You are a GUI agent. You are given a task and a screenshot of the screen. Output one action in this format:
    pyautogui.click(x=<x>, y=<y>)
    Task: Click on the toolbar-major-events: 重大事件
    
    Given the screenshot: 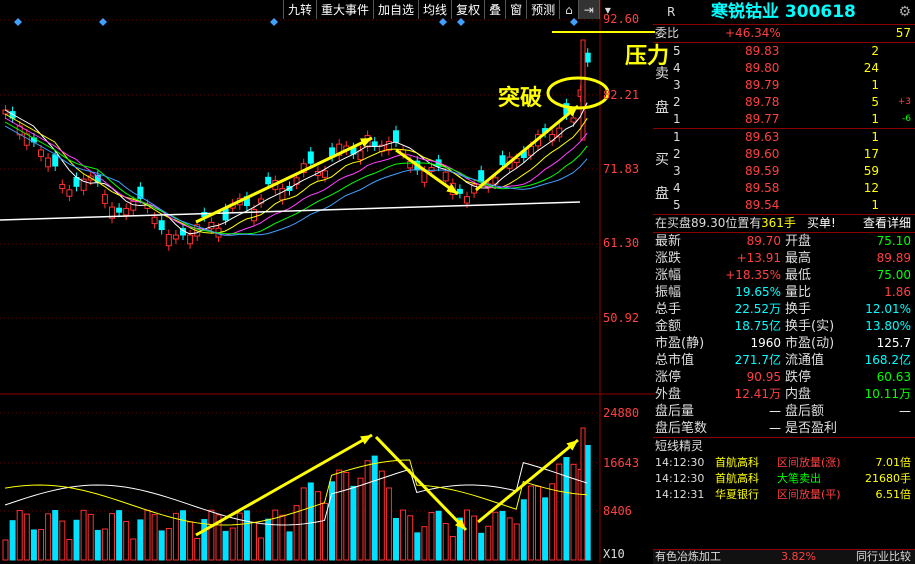 What is the action you would take?
    pyautogui.click(x=344, y=9)
    